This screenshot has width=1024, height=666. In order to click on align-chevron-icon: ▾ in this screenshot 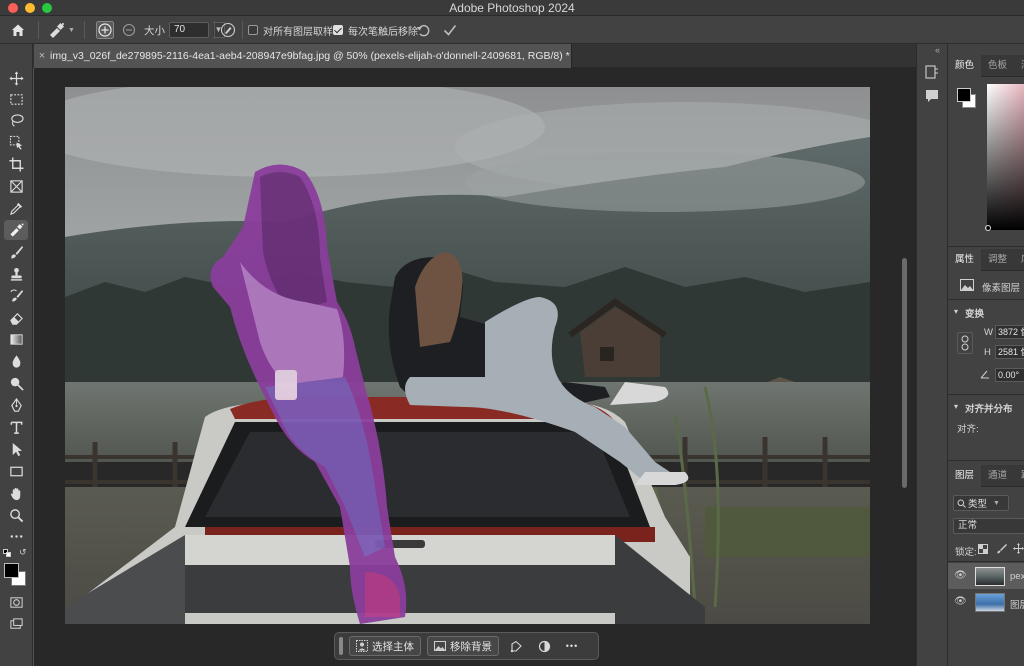, I will do `click(956, 406)`.